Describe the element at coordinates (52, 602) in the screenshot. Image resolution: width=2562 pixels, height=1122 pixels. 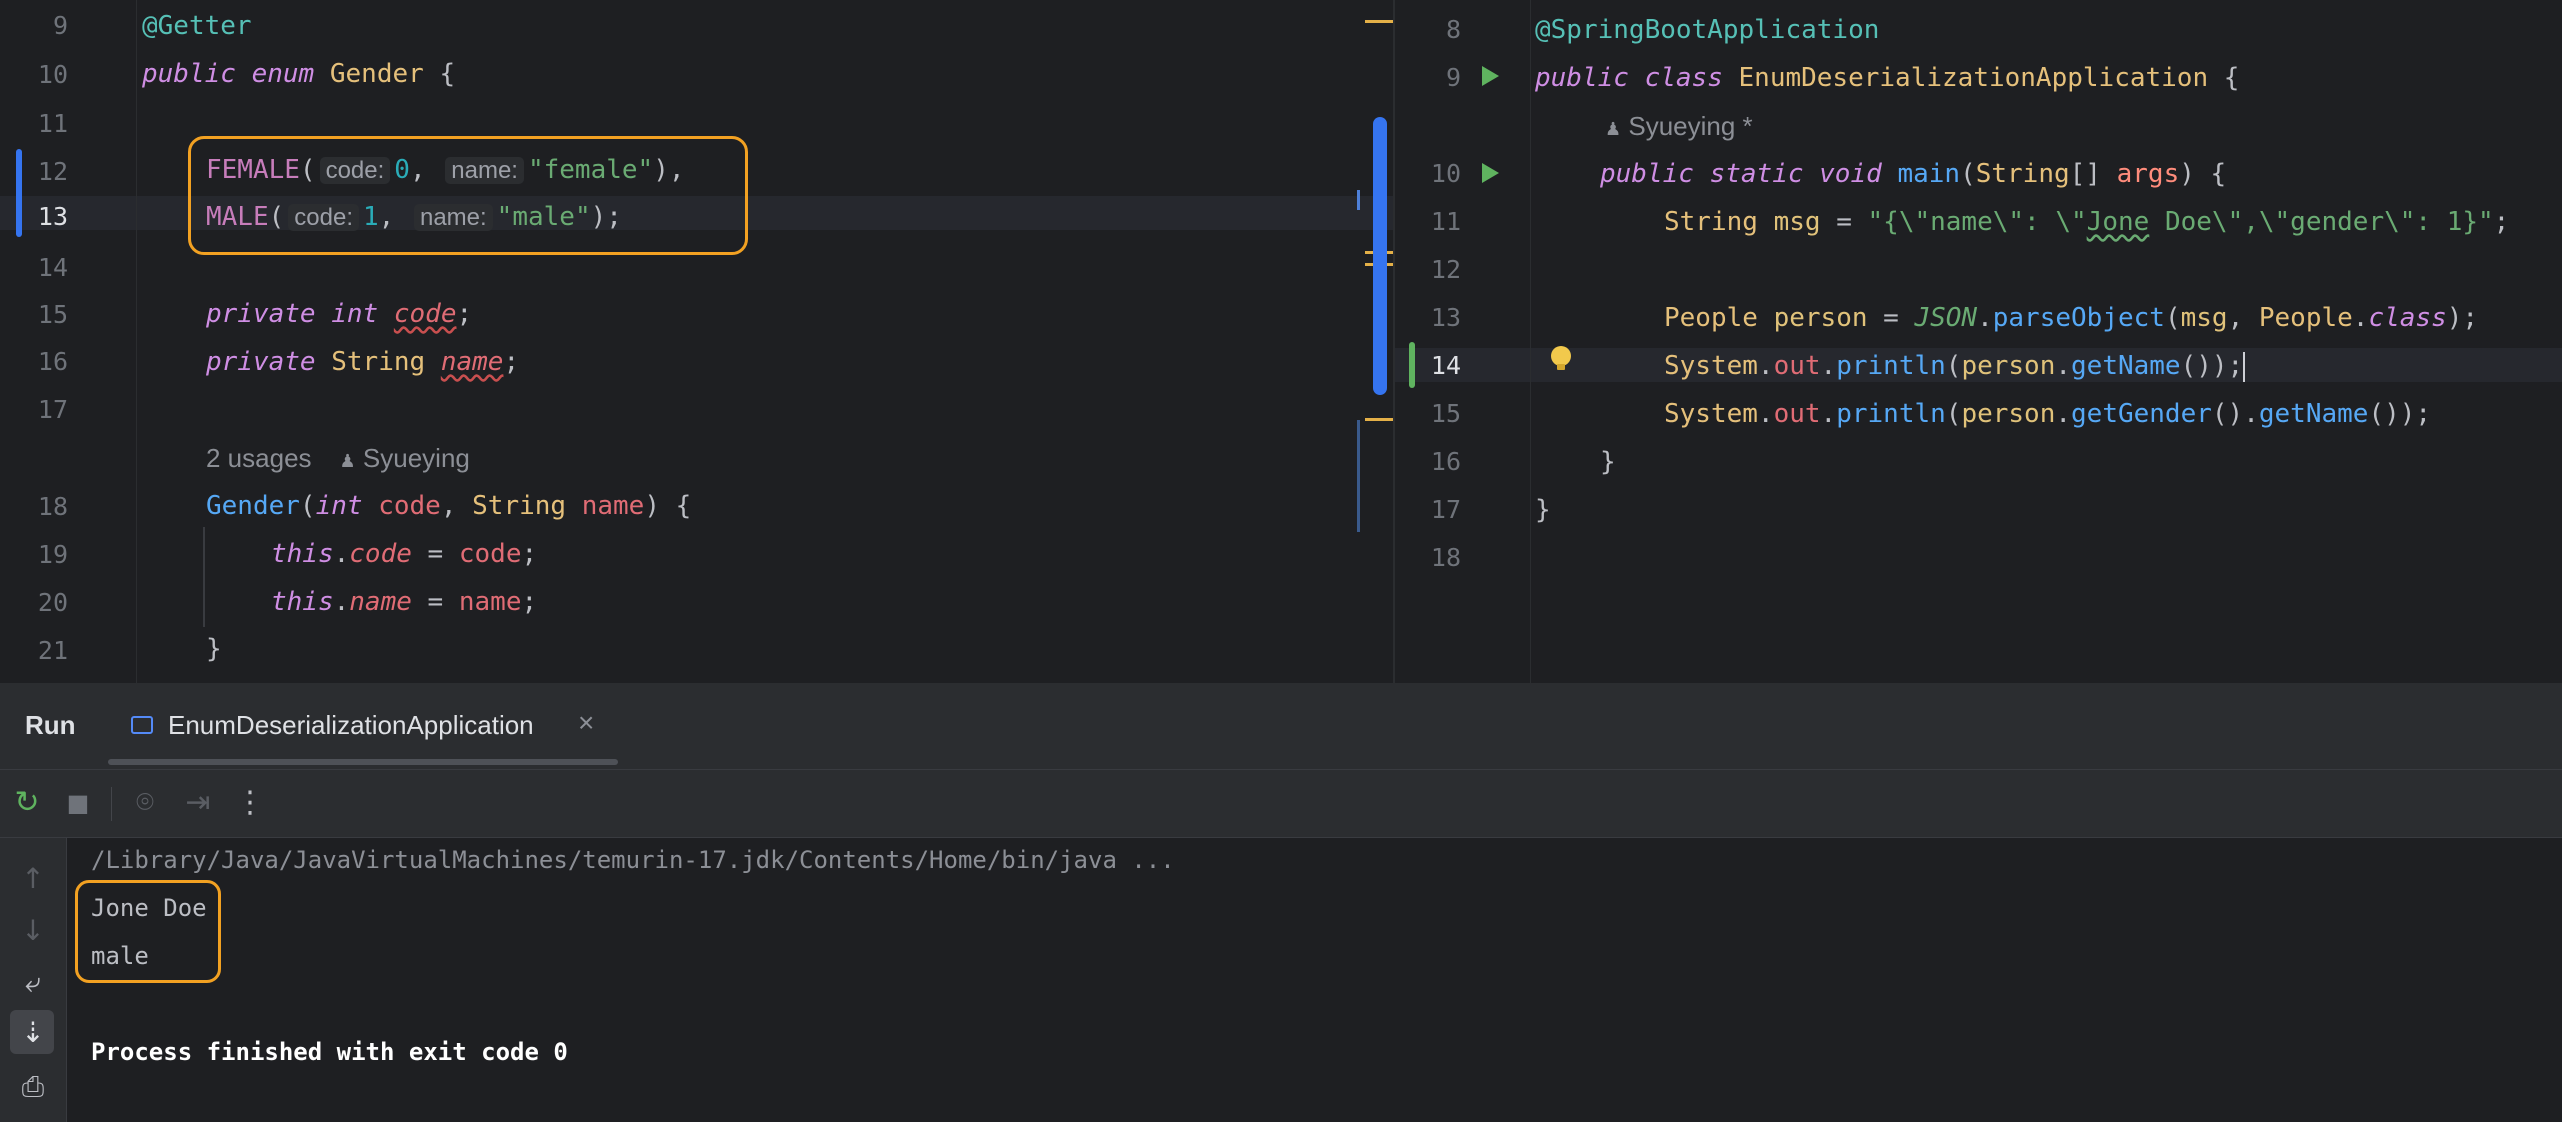
I see `line-number: 20` at that location.